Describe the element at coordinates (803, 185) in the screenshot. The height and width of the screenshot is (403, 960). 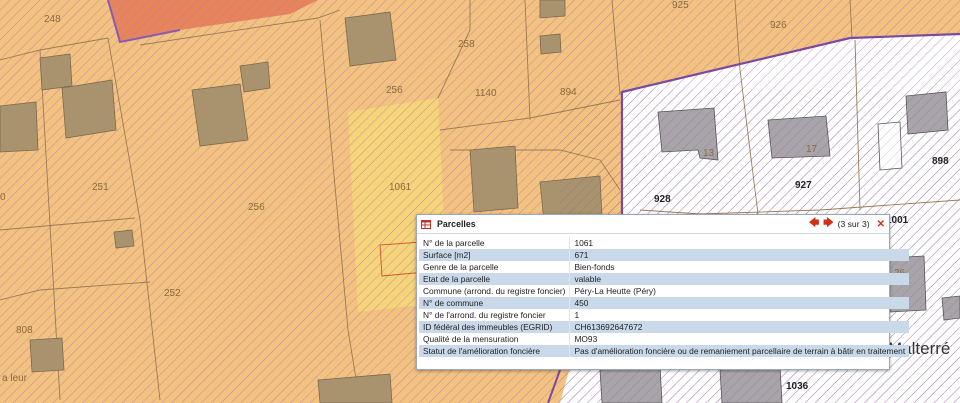
I see `parcel-label: 927` at that location.